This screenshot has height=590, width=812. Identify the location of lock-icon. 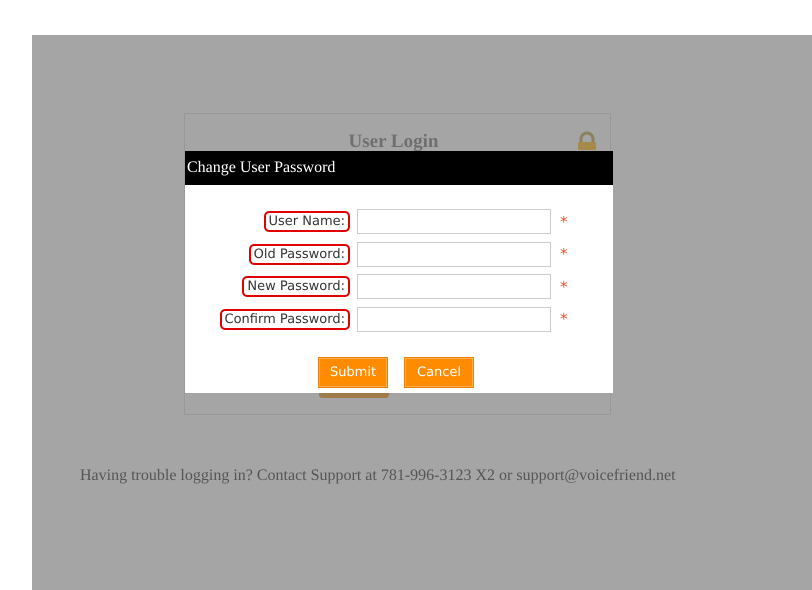
(587, 140).